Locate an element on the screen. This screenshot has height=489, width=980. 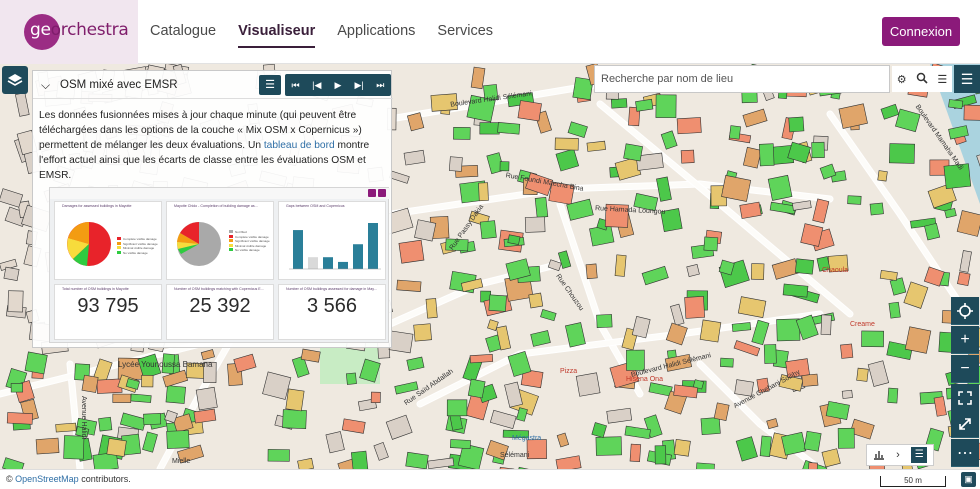
minus-icon: − is located at coordinates (965, 368).